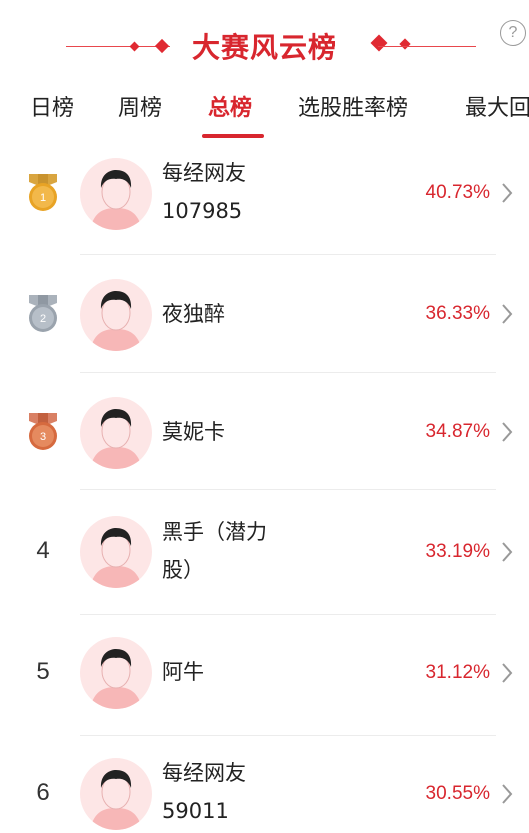 The image size is (529, 833). I want to click on user-name: 每经网友107985, so click(204, 192).